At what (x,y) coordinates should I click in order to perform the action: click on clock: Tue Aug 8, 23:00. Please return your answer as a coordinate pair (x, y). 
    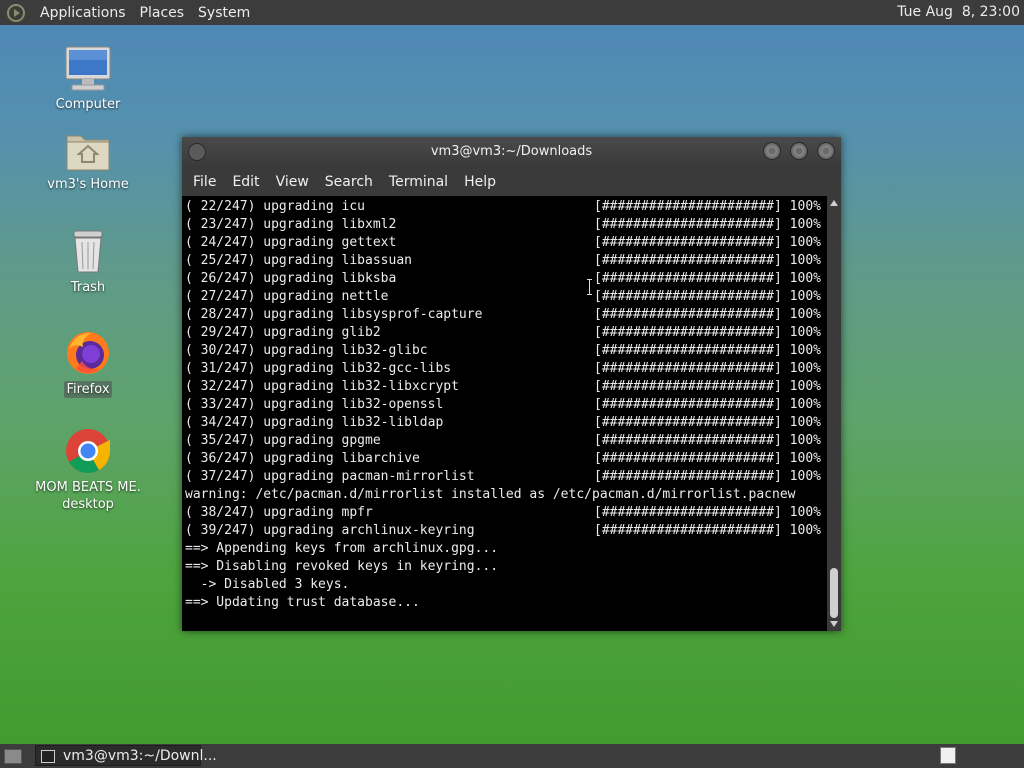
    Looking at the image, I should click on (958, 12).